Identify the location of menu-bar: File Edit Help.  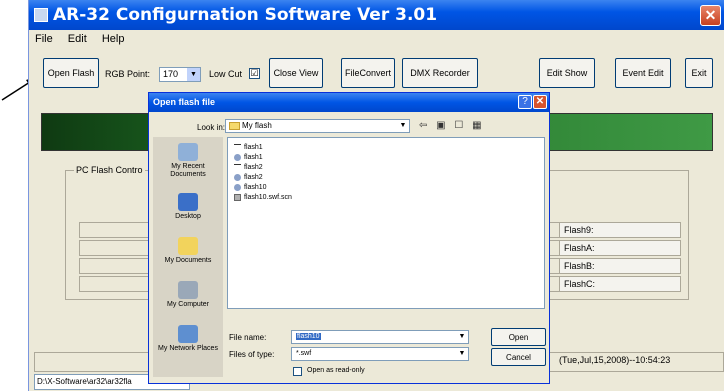
(79, 41).